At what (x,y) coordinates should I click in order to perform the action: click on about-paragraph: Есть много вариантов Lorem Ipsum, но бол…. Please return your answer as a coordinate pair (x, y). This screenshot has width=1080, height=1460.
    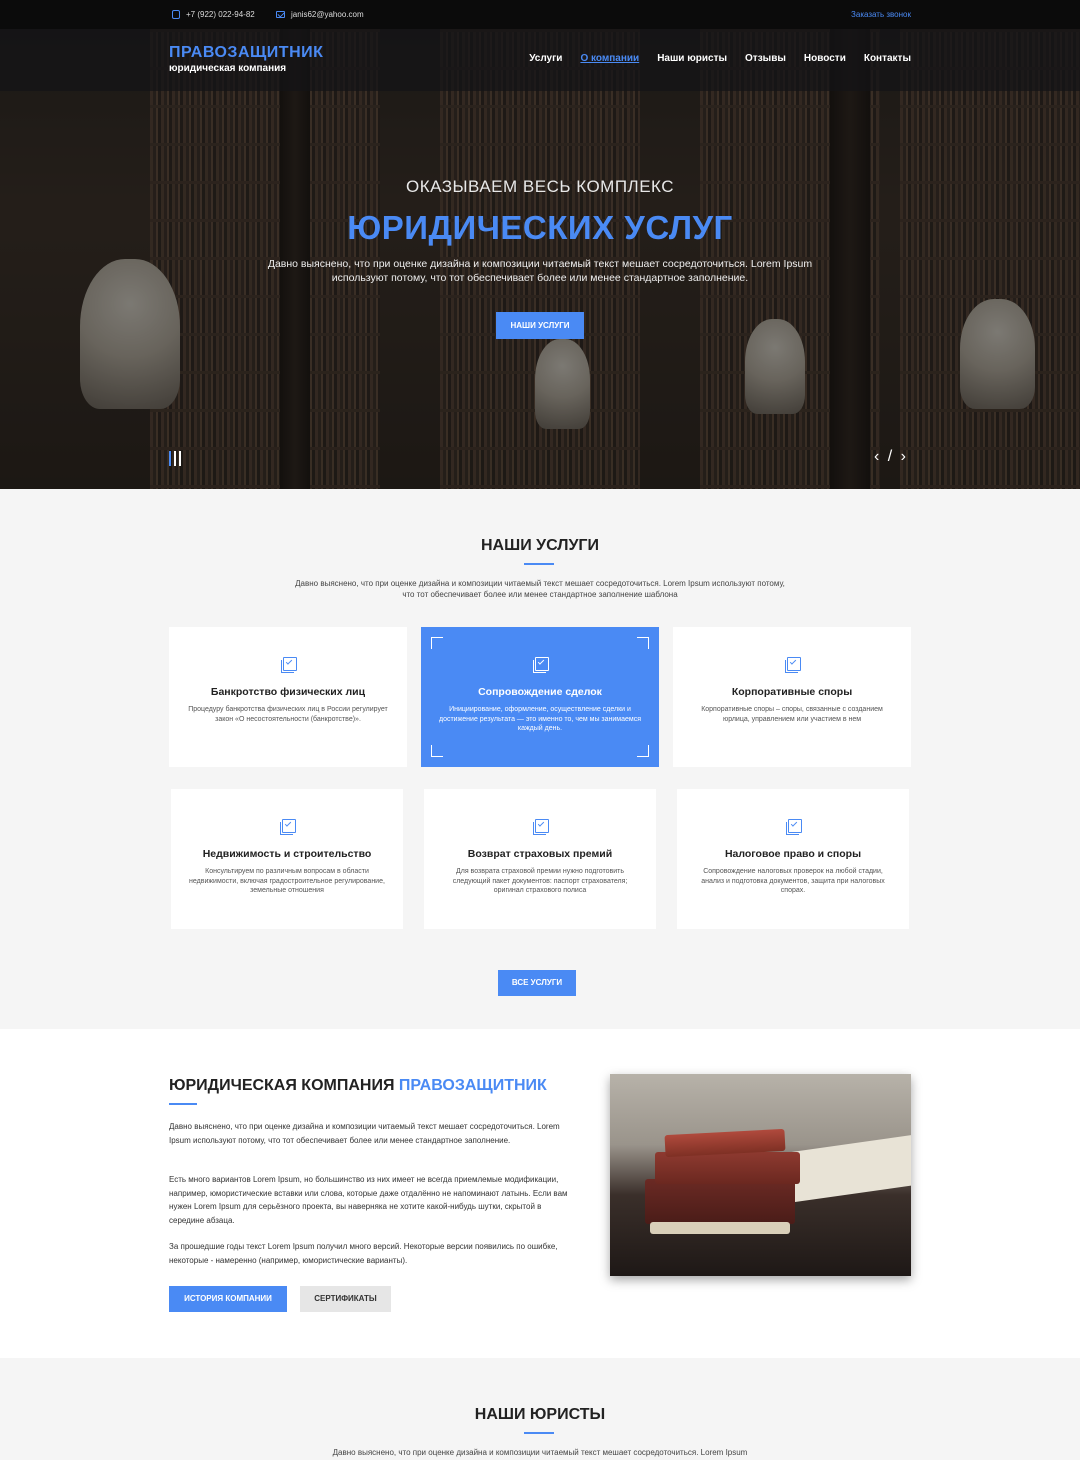
    Looking at the image, I should click on (368, 1200).